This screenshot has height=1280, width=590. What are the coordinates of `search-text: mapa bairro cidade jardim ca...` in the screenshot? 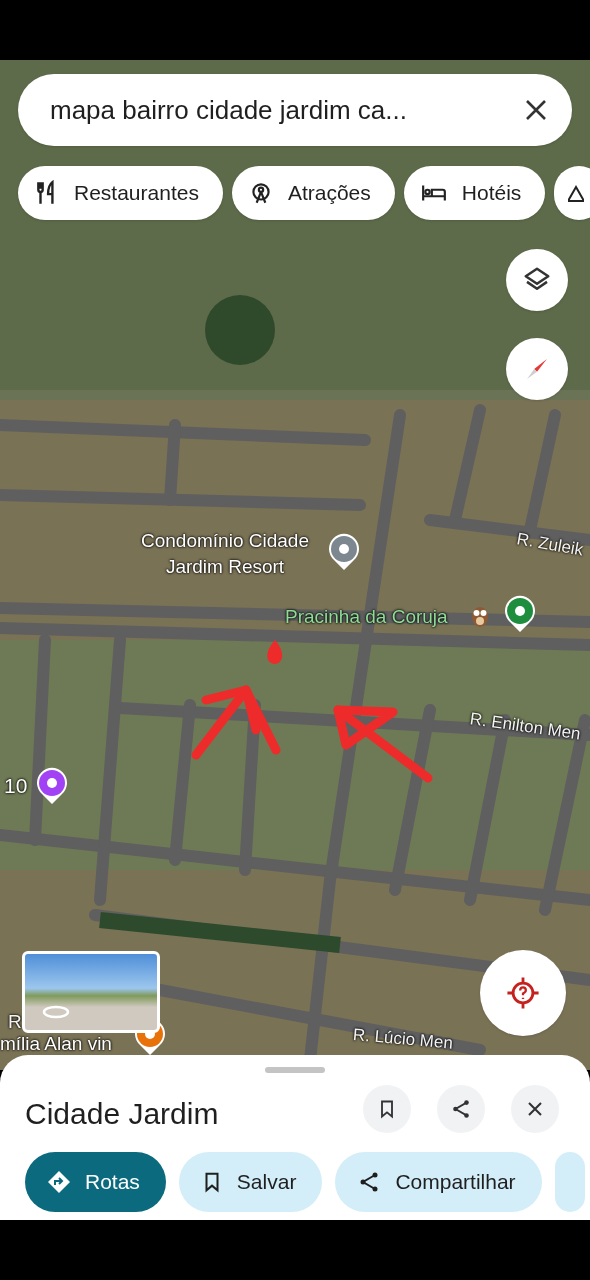 It's located at (229, 110).